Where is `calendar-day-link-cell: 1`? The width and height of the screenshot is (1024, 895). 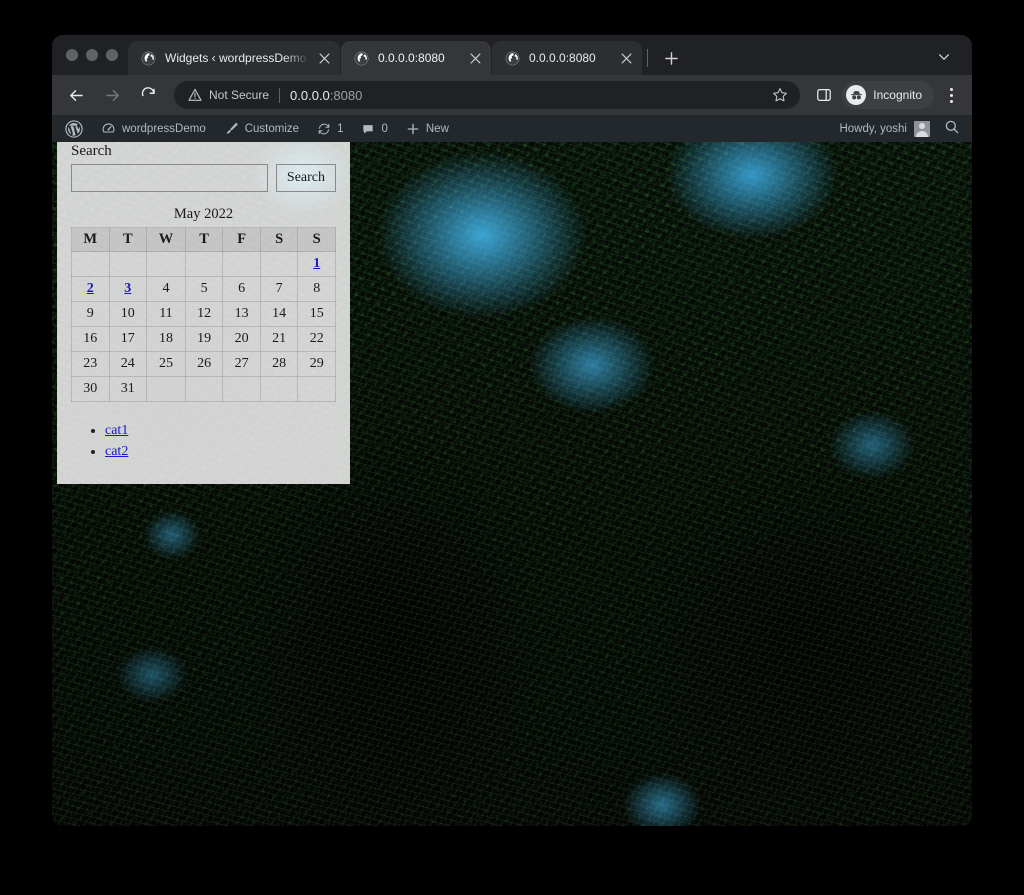
calendar-day-link-cell: 1 is located at coordinates (316, 264).